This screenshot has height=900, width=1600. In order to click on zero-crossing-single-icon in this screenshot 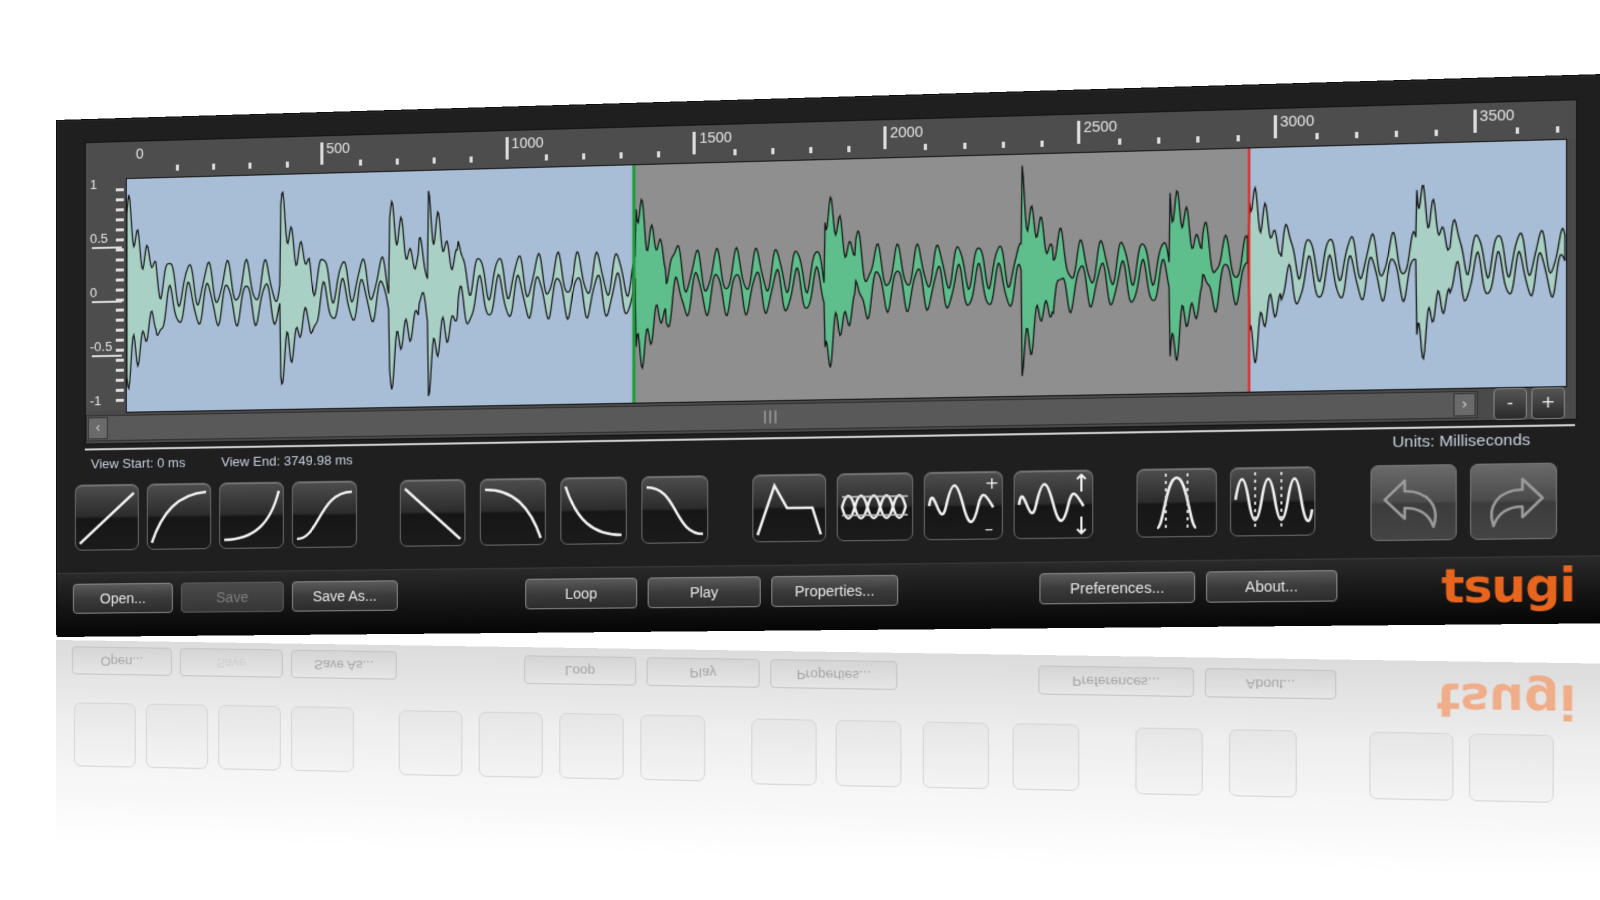, I will do `click(1177, 503)`.